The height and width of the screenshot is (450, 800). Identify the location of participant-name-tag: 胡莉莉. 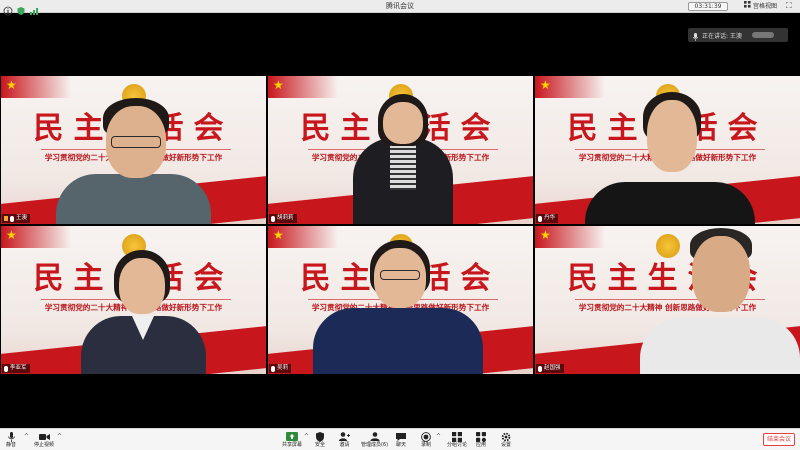
(283, 218).